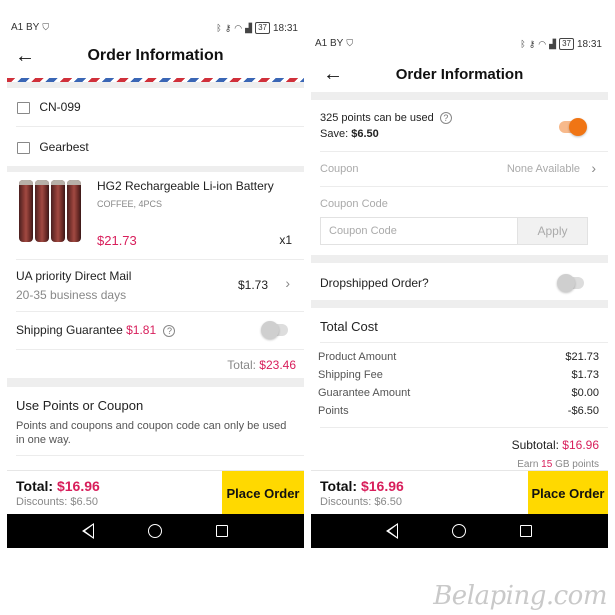 This screenshot has height=615, width=615. I want to click on cost-value: $1.73, so click(585, 375).